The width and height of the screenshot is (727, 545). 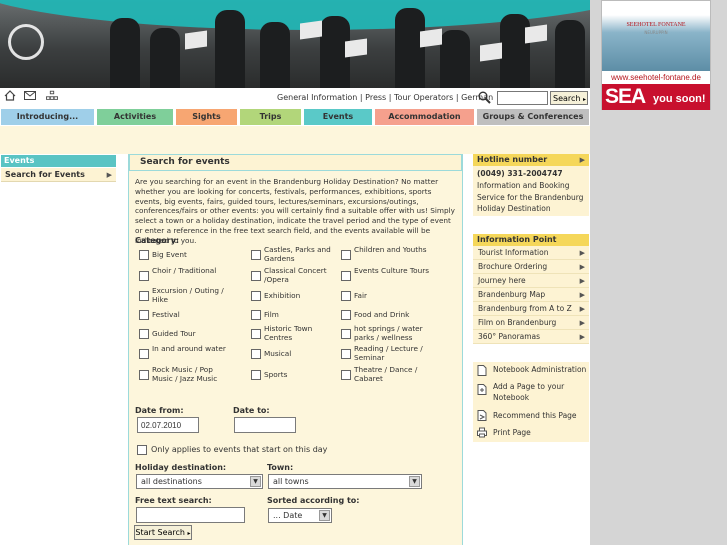 I want to click on tab-sights: Sights, so click(x=206, y=117).